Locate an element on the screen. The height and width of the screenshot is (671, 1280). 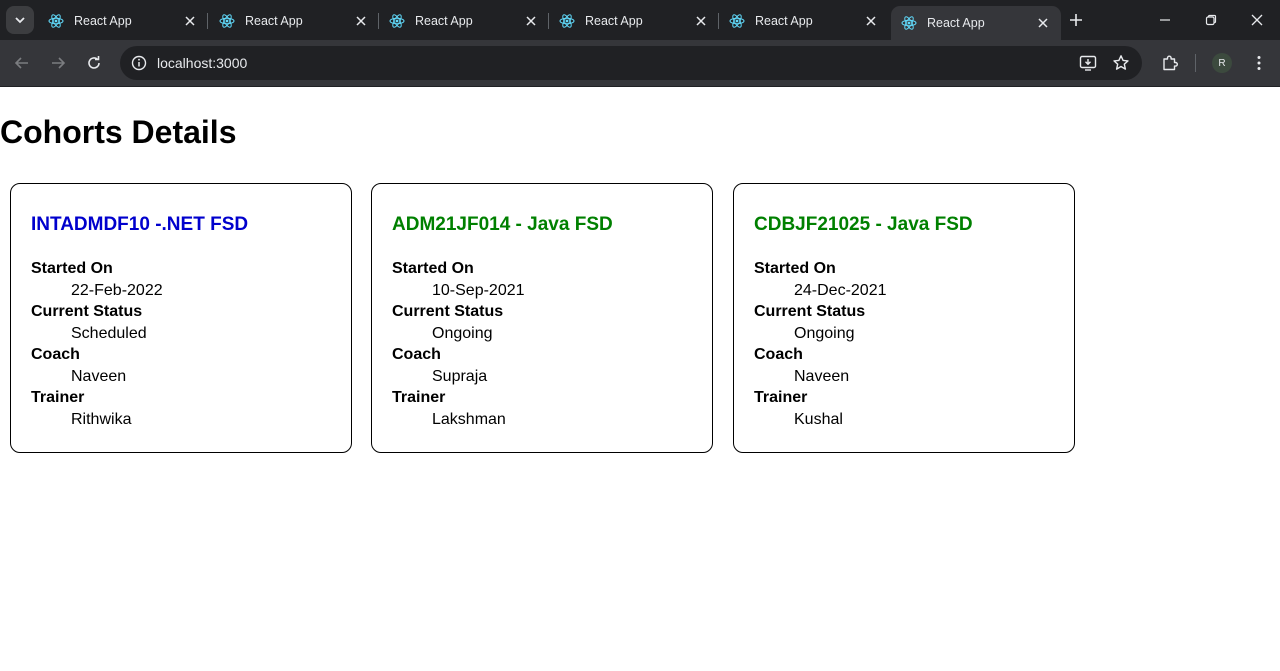
arrow-left-icon is located at coordinates (21, 63).